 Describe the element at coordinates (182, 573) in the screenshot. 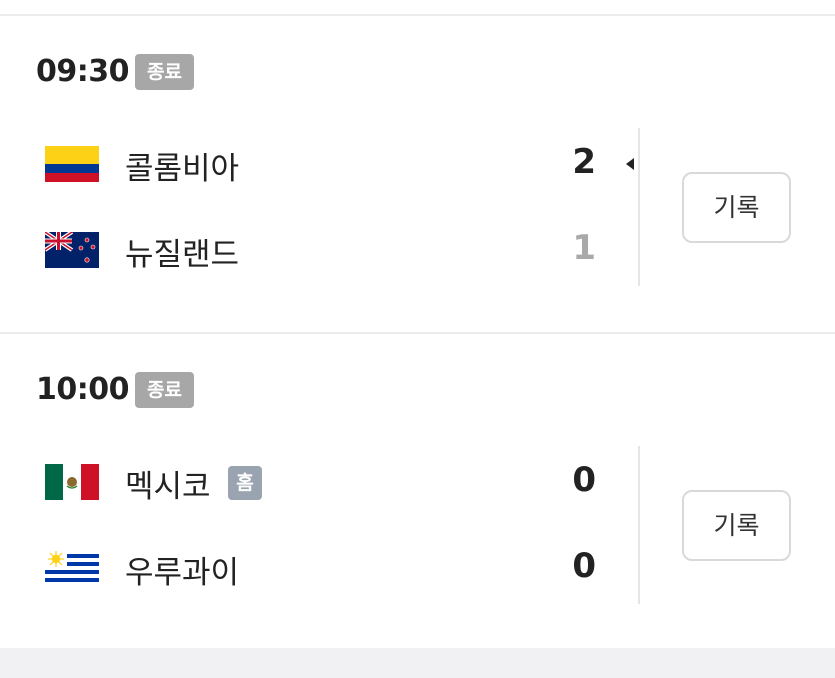

I see `team-name: 우루과이` at that location.